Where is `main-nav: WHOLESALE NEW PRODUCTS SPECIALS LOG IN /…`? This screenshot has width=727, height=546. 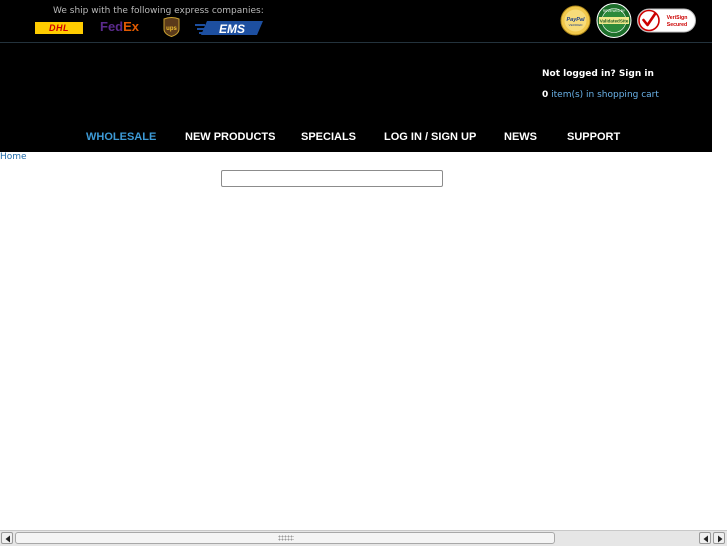
main-nav: WHOLESALE NEW PRODUCTS SPECIALS LOG IN /… is located at coordinates (356, 138).